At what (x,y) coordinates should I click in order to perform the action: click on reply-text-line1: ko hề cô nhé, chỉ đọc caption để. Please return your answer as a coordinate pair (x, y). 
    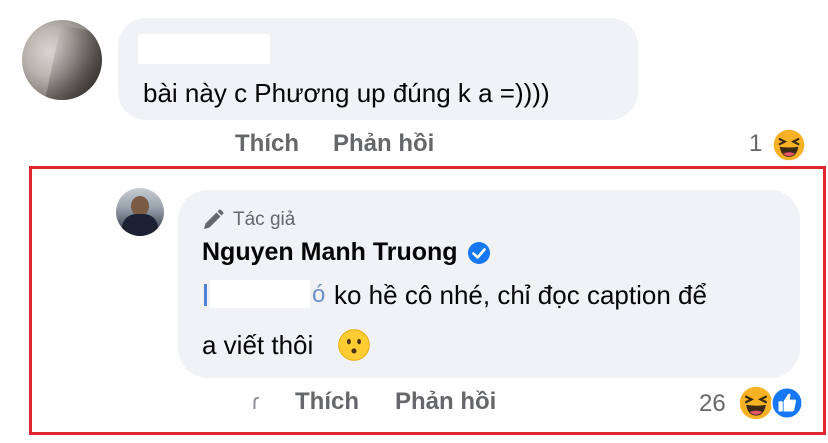
    Looking at the image, I should click on (520, 295).